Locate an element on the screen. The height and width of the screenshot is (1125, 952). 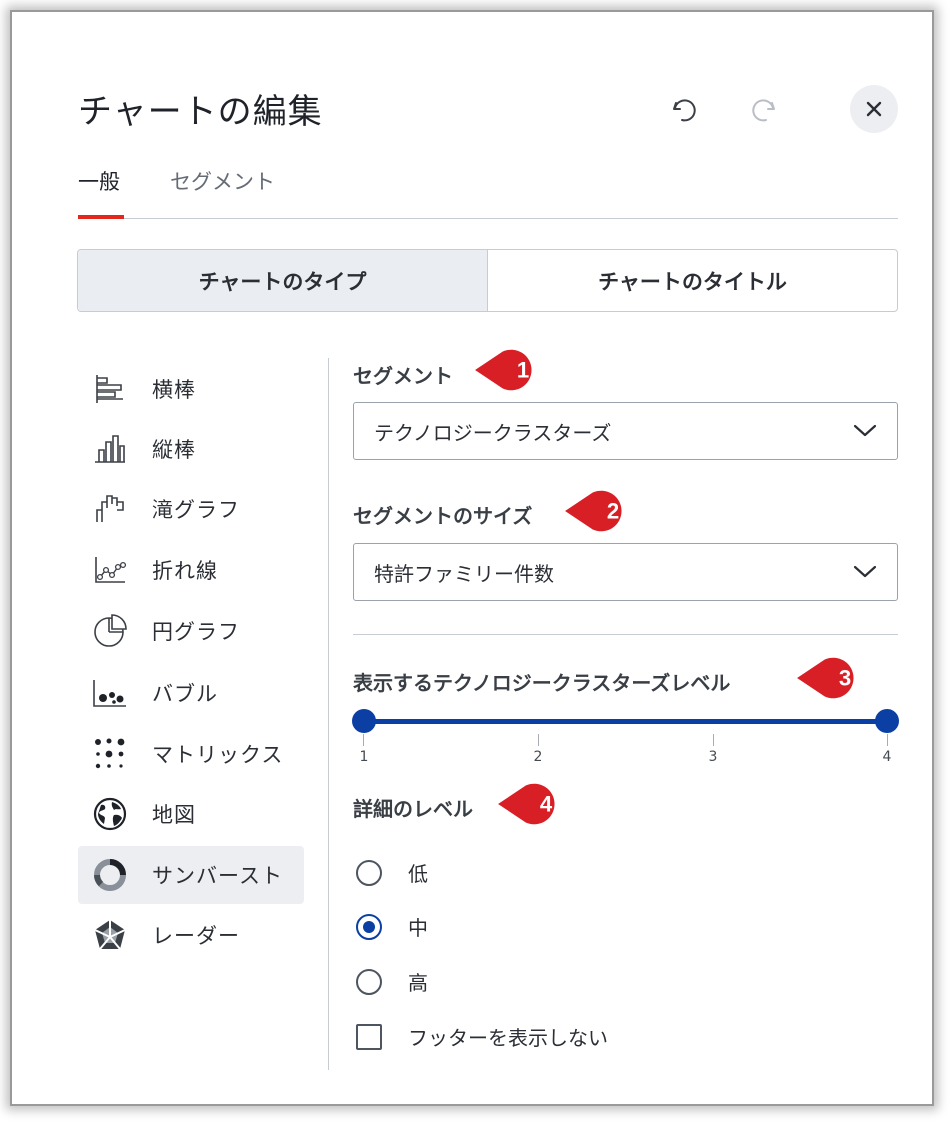
undo-icon is located at coordinates (684, 110).